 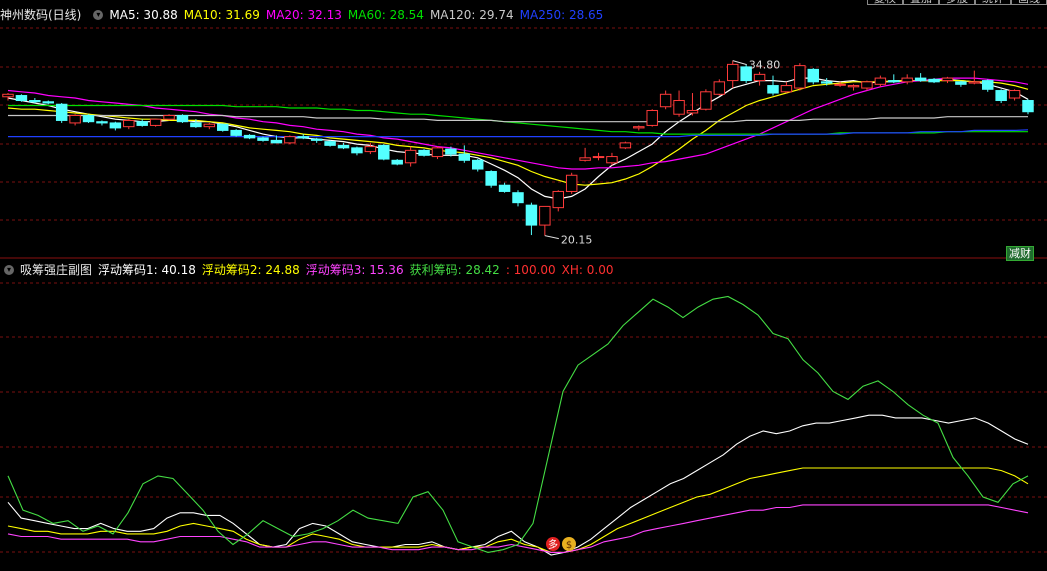 I want to click on indicator-legend-item: : 100.00, so click(x=530, y=270).